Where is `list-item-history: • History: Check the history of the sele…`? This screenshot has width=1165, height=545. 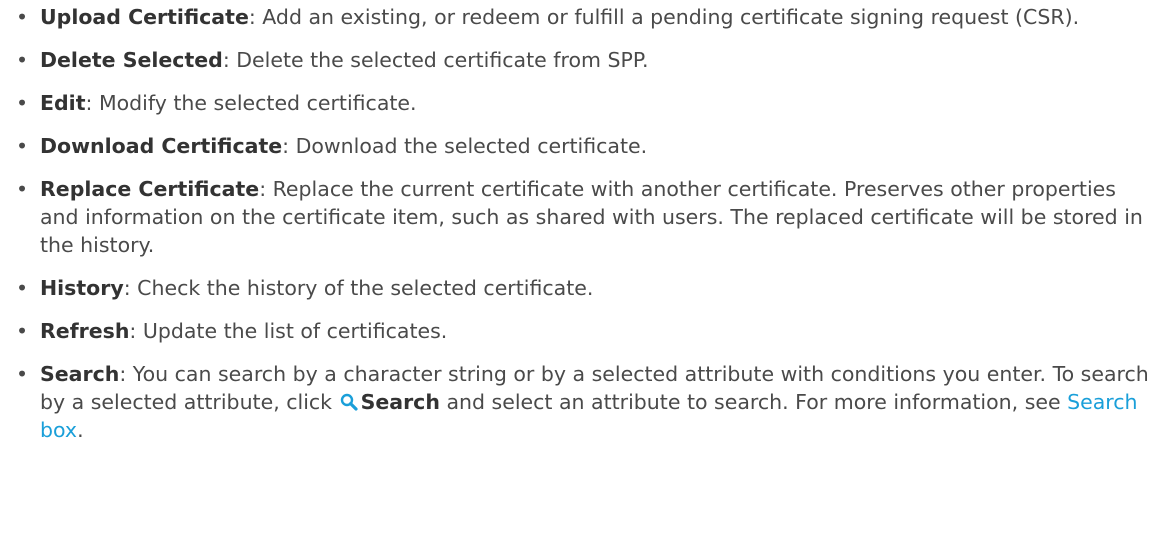 list-item-history: • History: Check the history of the sele… is located at coordinates (580, 288).